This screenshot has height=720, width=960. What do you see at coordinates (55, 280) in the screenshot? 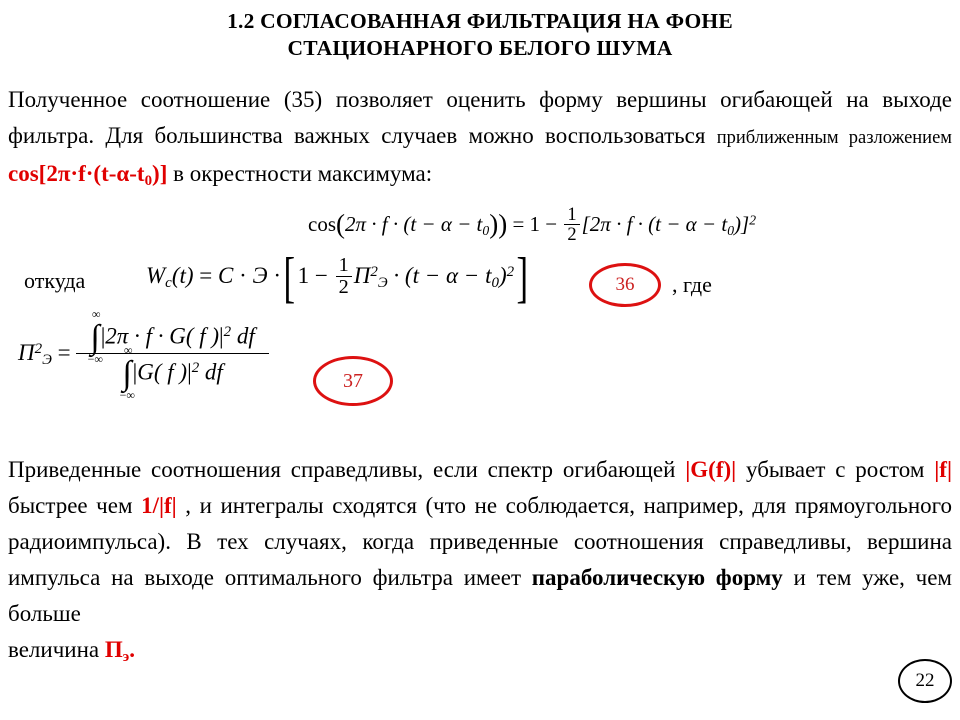
I see `label-otkuda: откуда` at bounding box center [55, 280].